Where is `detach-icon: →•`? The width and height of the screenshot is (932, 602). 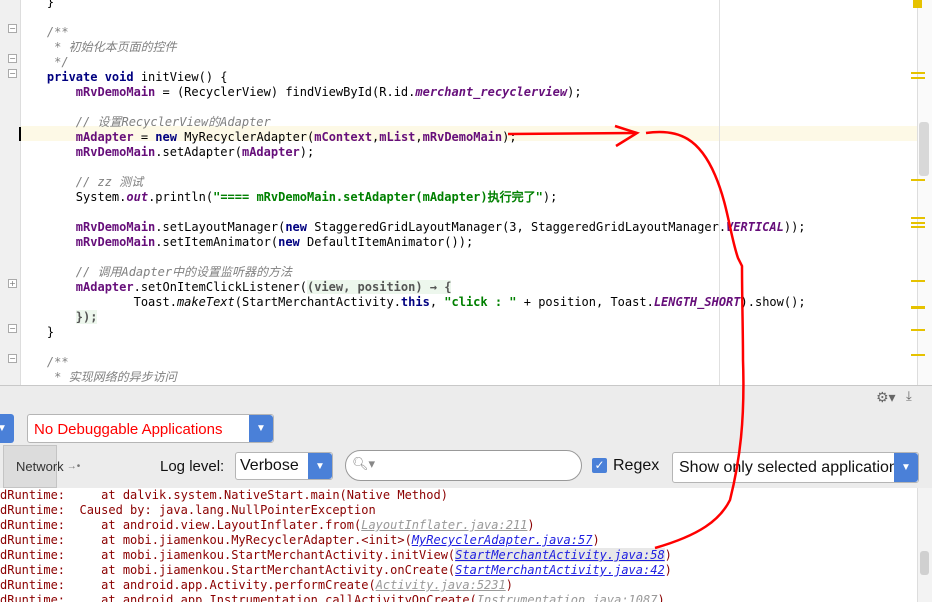
detach-icon: →• is located at coordinates (74, 466).